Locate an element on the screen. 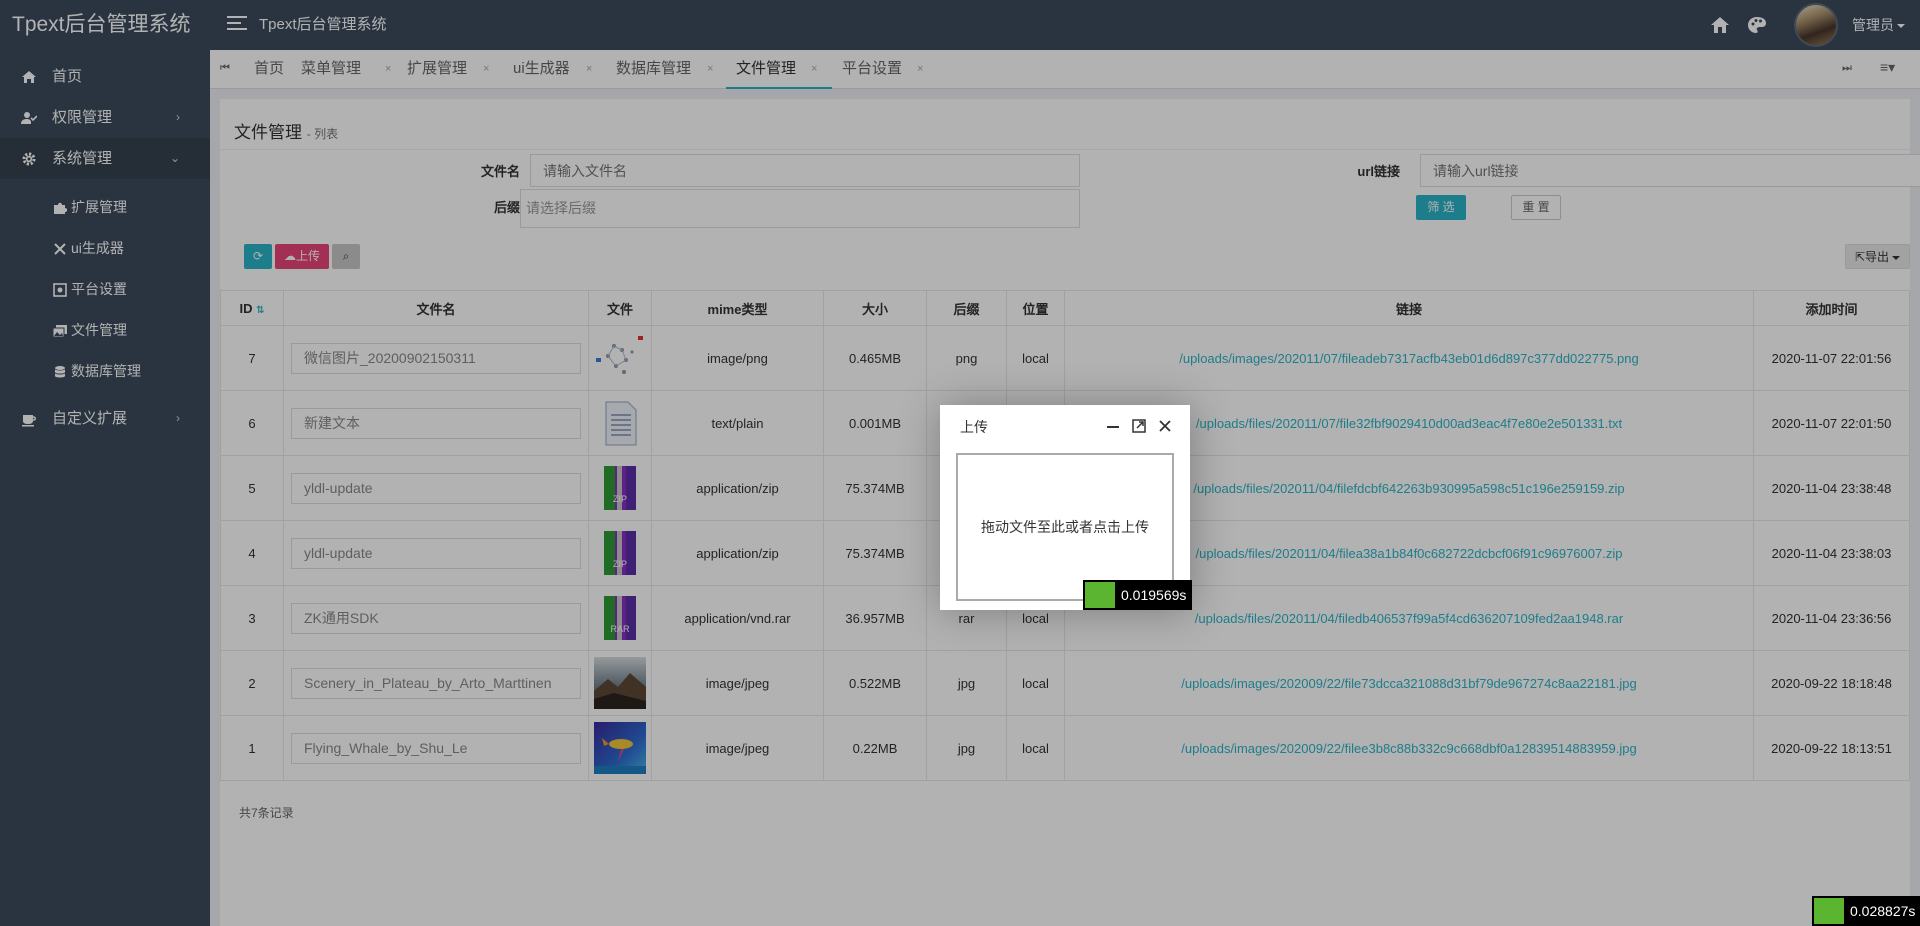 The height and width of the screenshot is (926, 1920). maximize-icon is located at coordinates (1139, 426).